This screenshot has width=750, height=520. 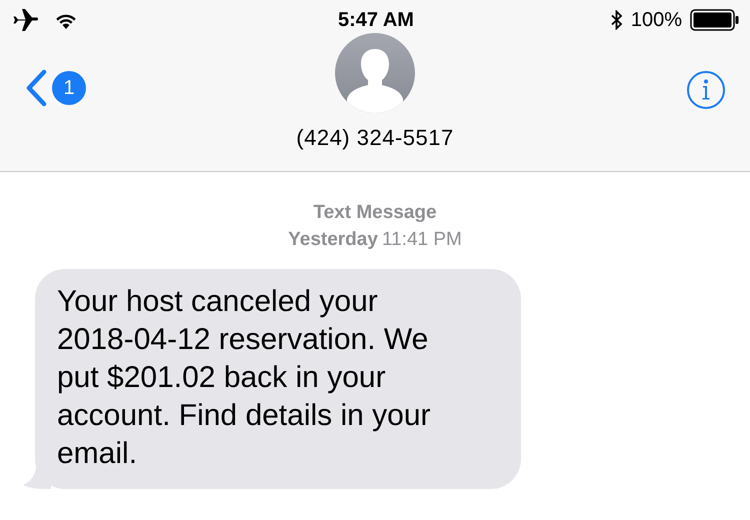 What do you see at coordinates (706, 90) in the screenshot?
I see `info-icon` at bounding box center [706, 90].